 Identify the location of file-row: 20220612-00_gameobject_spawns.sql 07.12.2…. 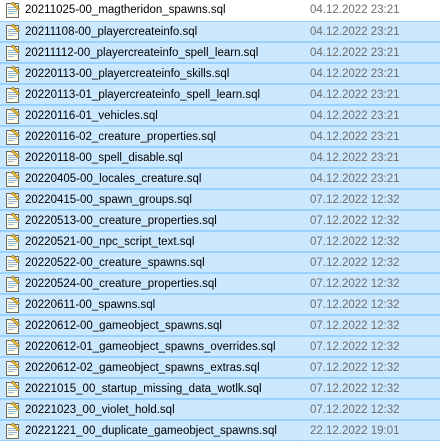
(220, 325).